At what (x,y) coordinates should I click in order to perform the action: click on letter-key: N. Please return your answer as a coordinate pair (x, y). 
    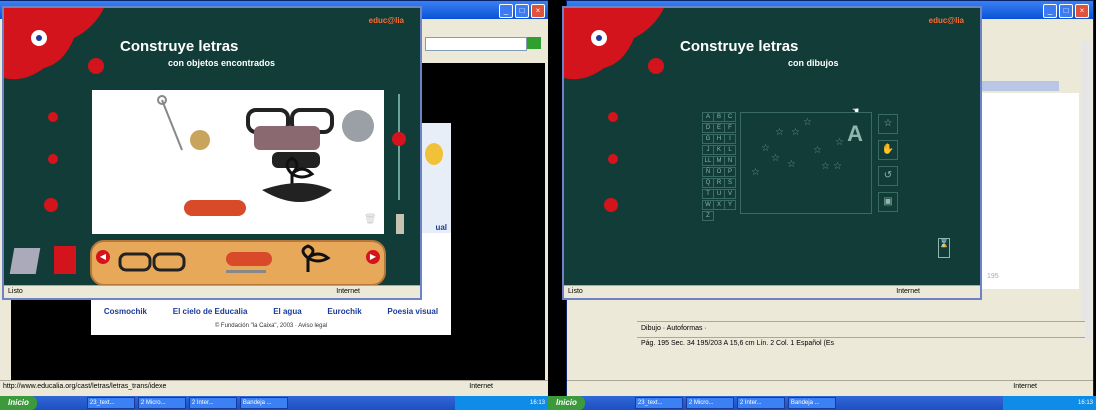
    Looking at the image, I should click on (730, 161).